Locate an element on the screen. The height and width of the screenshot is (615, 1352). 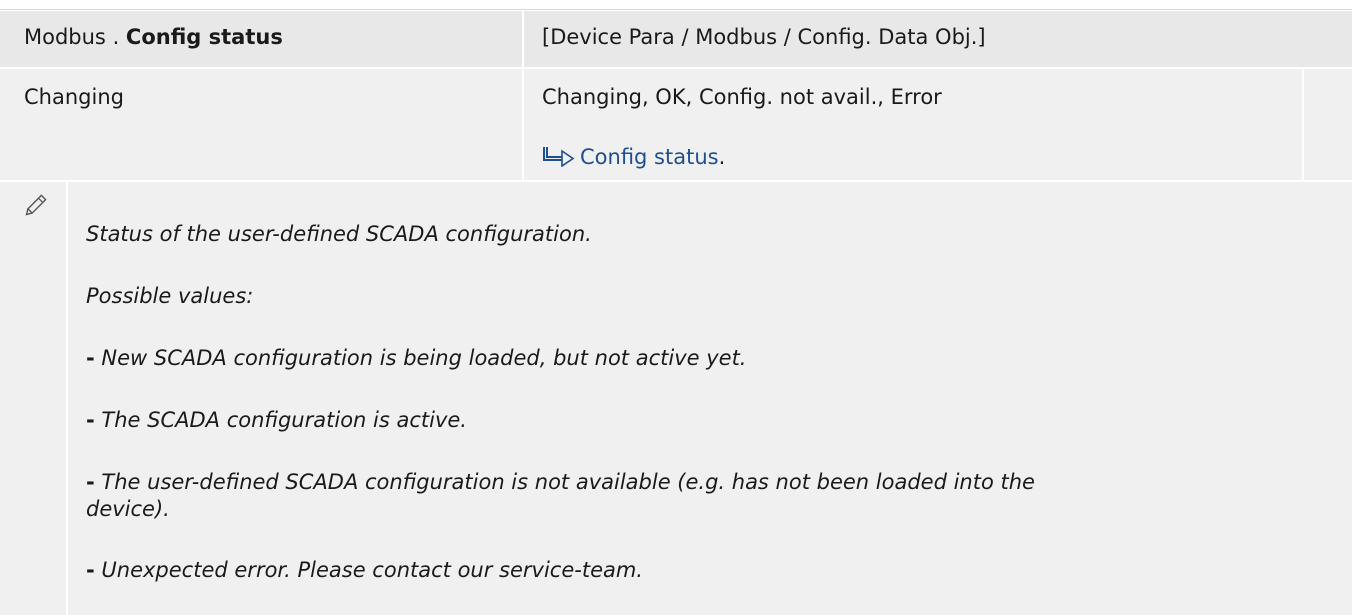
reference: Config status. is located at coordinates (633, 157).